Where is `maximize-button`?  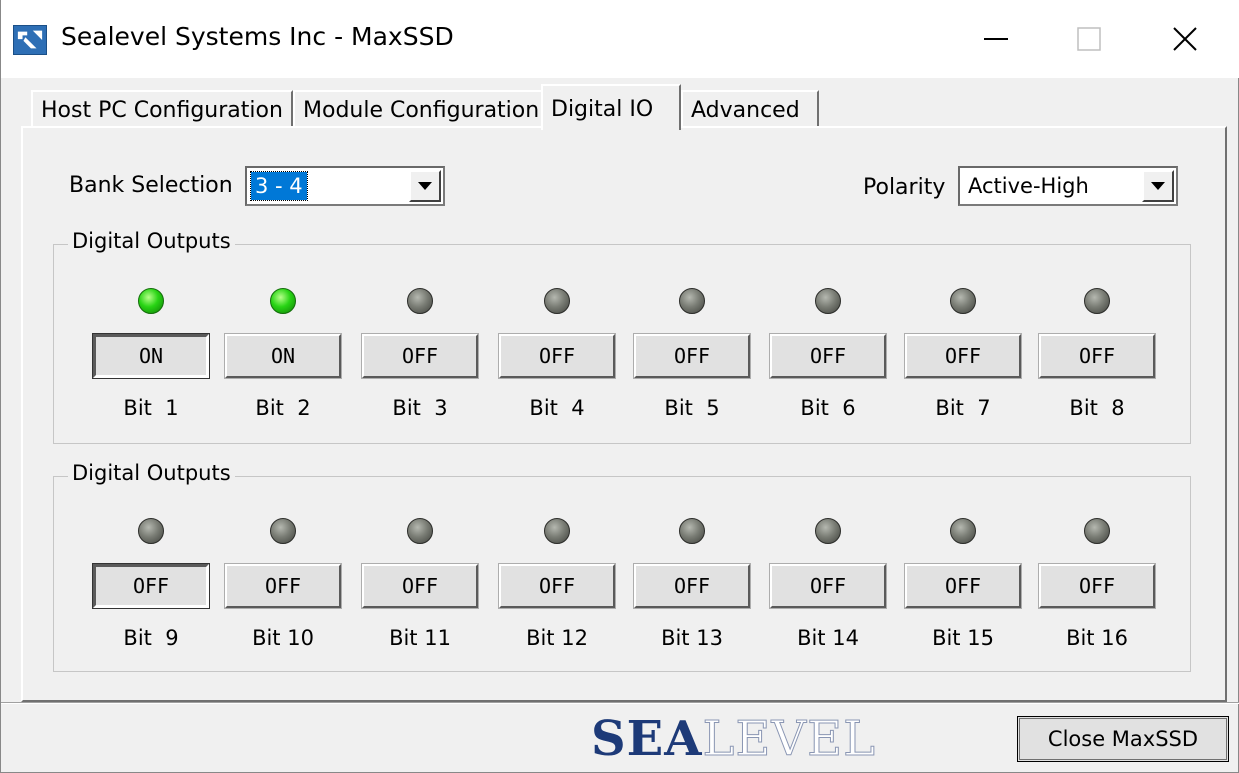 maximize-button is located at coordinates (1089, 39).